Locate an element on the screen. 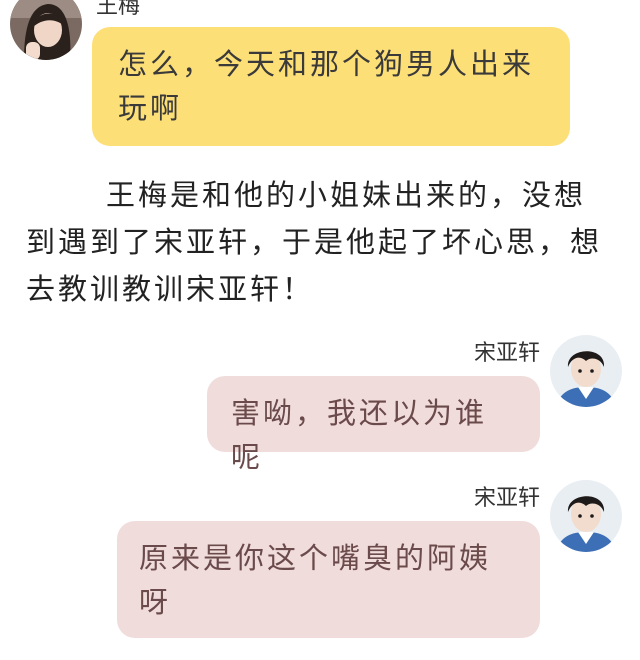 This screenshot has height=660, width=640. message-text: 害呦，我还以为谁呢 is located at coordinates (359, 435).